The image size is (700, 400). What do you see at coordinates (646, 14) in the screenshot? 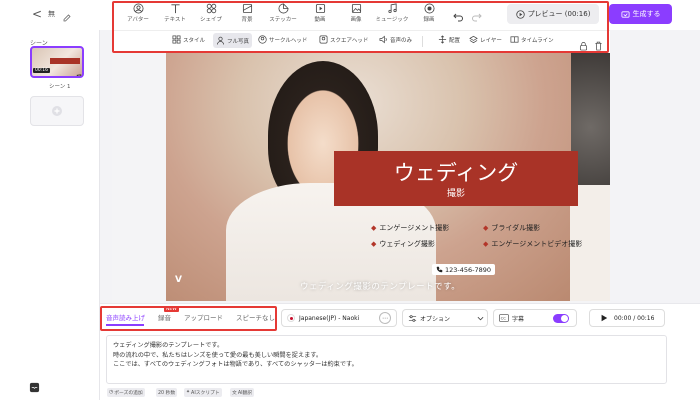
I see `generate-label: 生成する` at bounding box center [646, 14].